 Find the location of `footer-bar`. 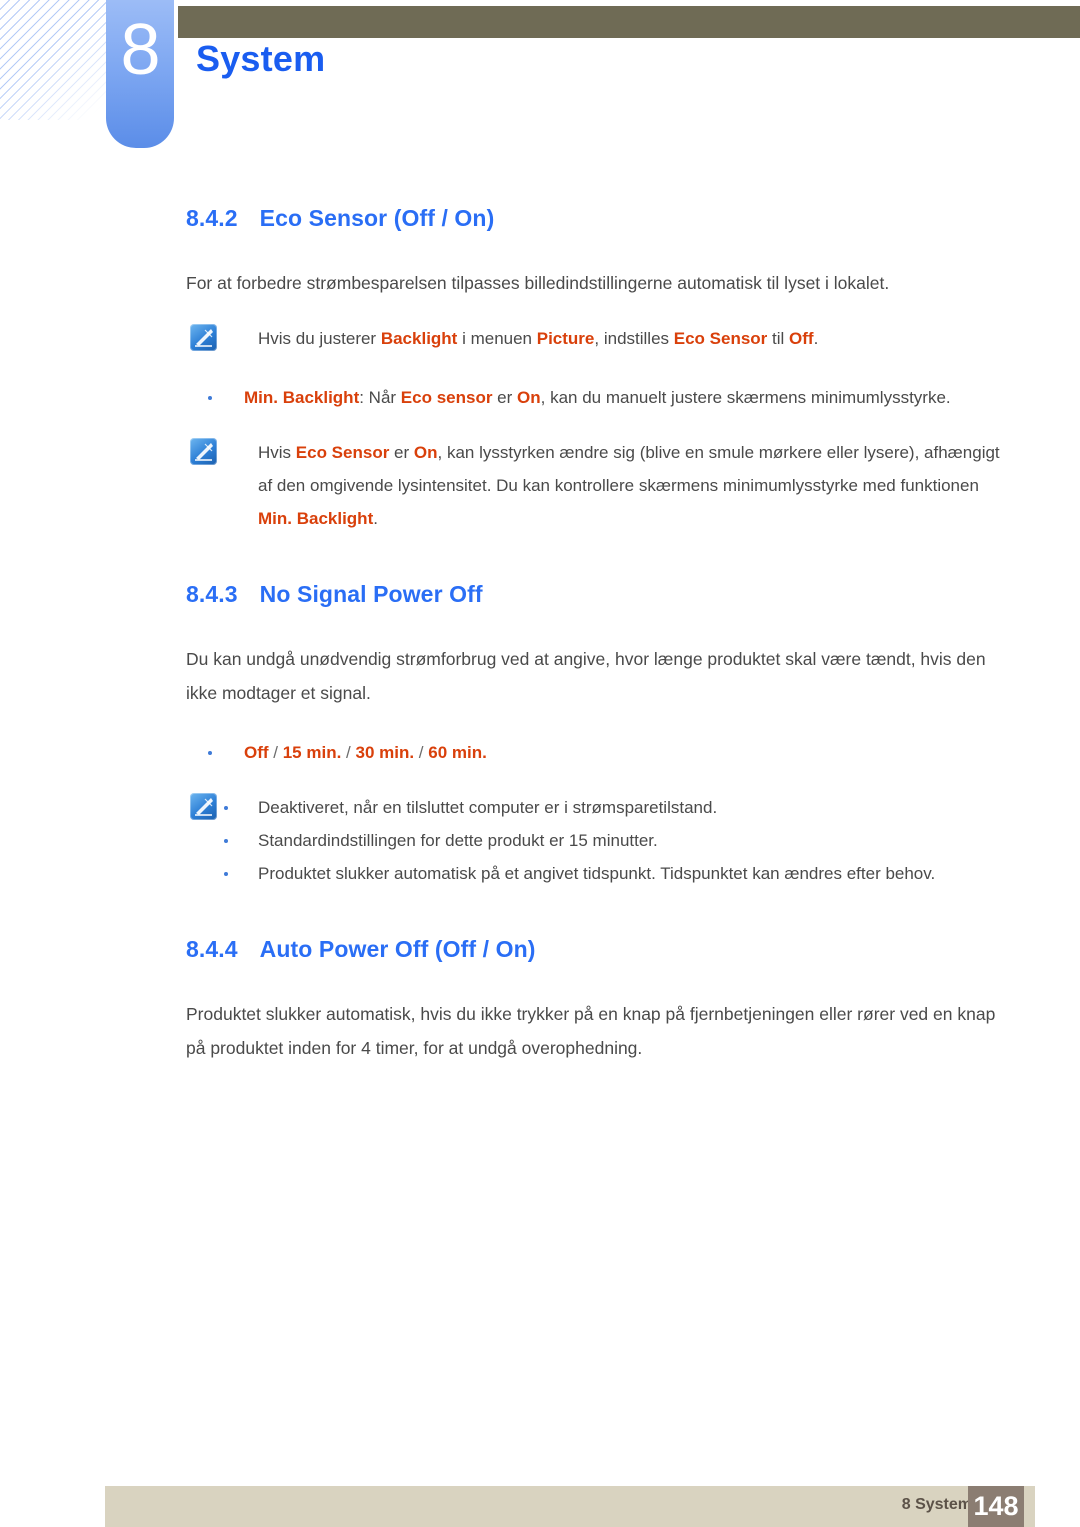

footer-bar is located at coordinates (570, 1506).